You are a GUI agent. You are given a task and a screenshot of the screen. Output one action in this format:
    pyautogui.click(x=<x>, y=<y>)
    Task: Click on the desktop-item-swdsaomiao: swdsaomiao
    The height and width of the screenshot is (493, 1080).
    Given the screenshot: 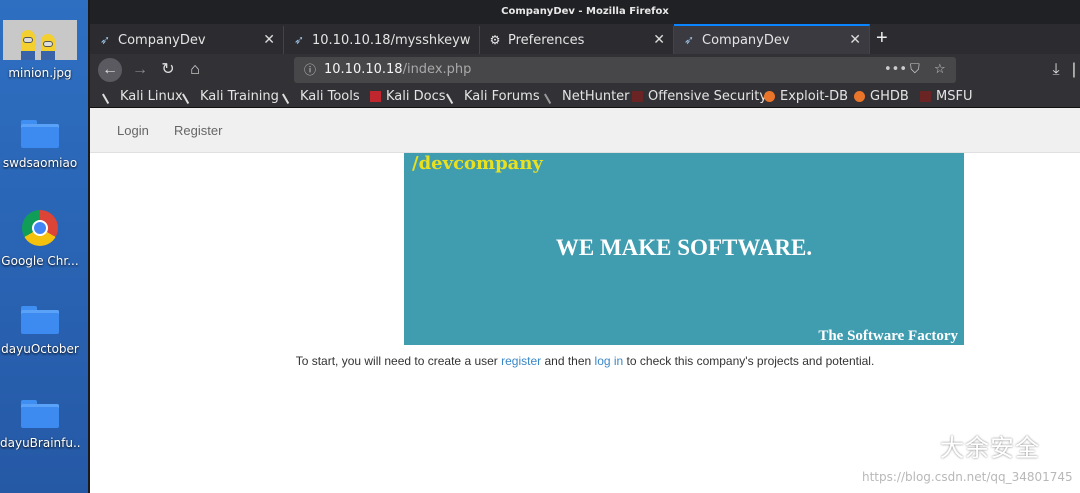 What is the action you would take?
    pyautogui.click(x=40, y=145)
    